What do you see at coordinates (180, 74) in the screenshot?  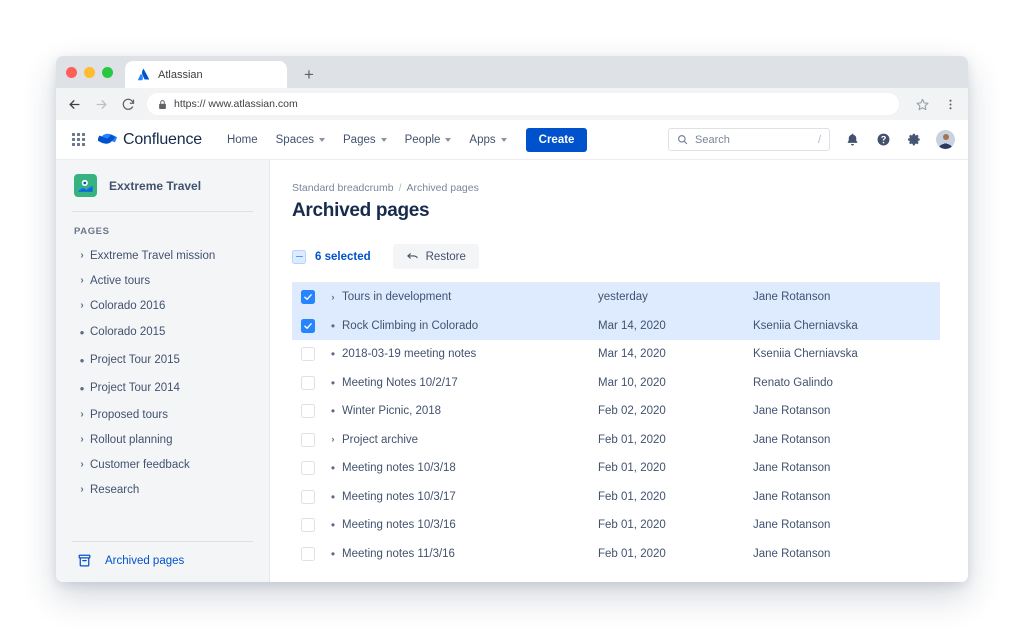 I see `browser-tab-title: Atlassian` at bounding box center [180, 74].